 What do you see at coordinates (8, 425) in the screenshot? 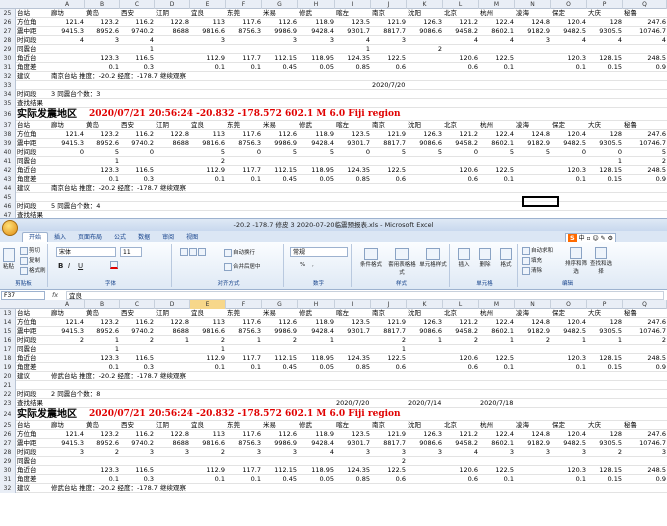
I see `row-number: 25` at bounding box center [8, 425].